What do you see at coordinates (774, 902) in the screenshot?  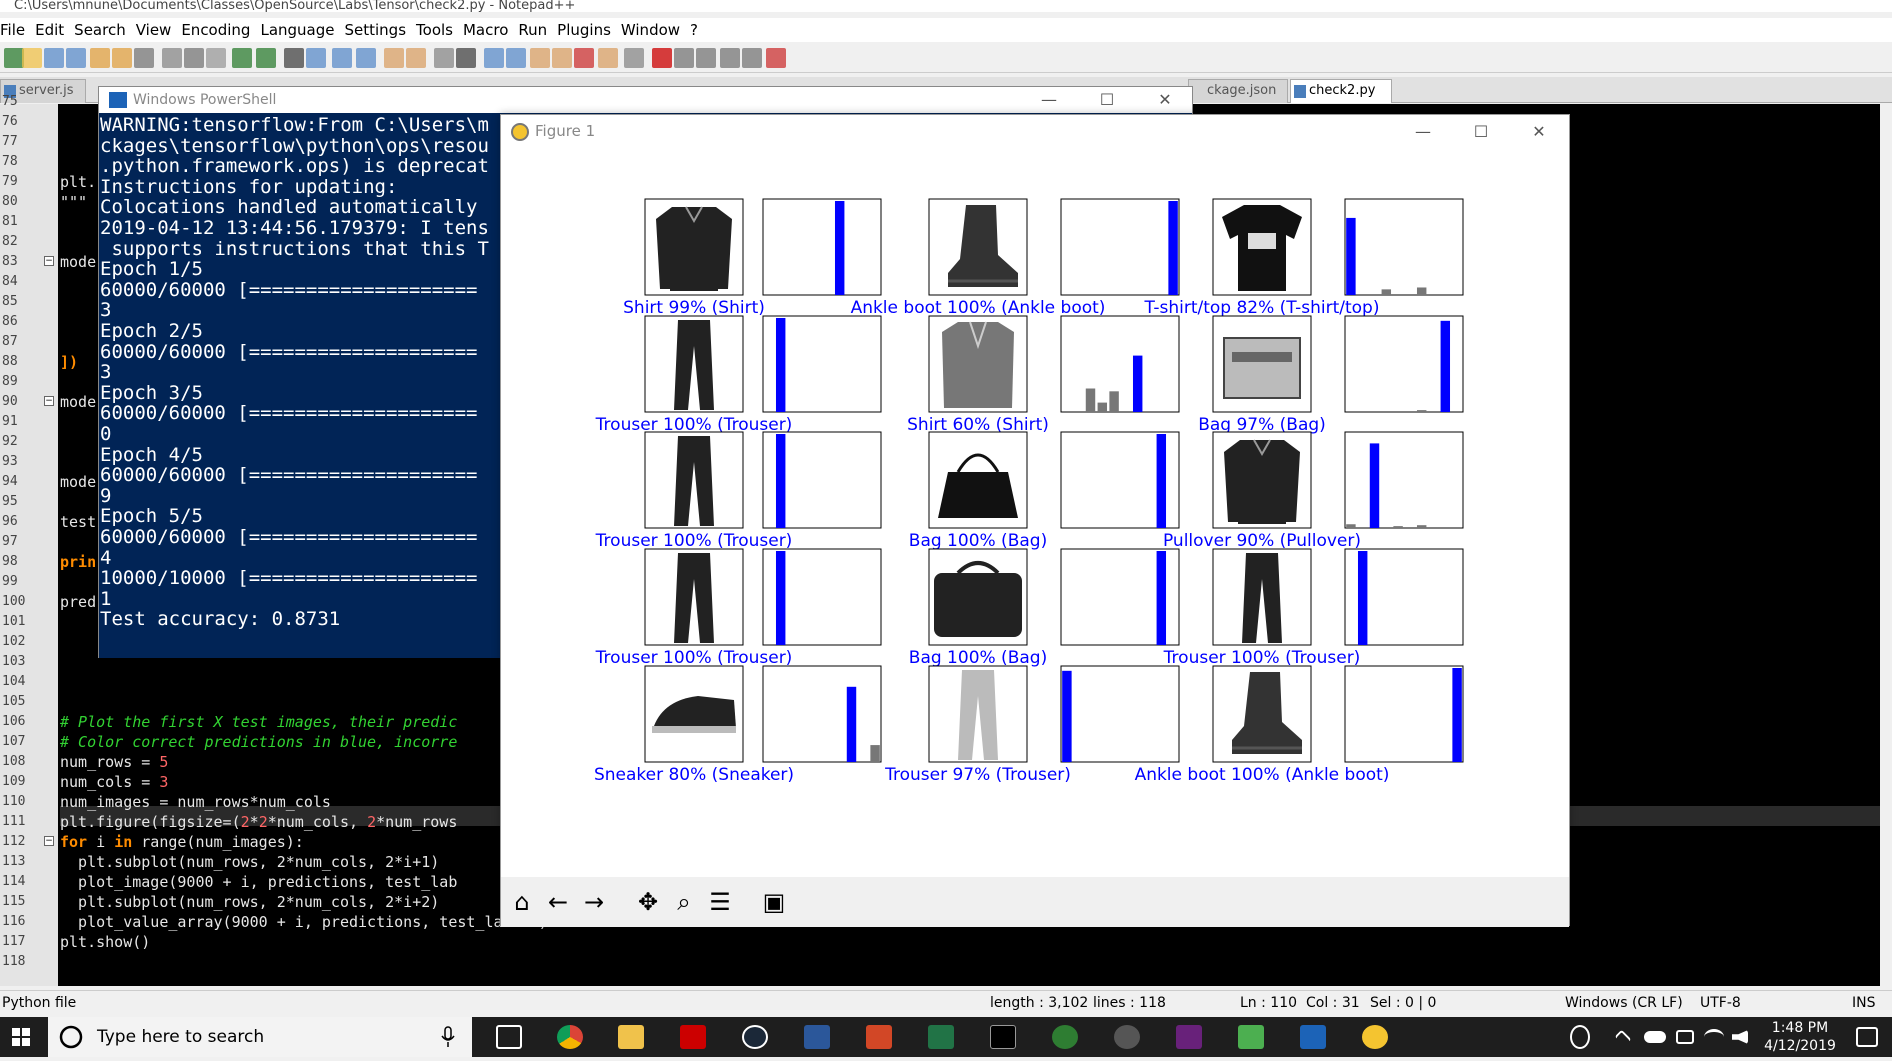 I see `save-icon: ▣` at bounding box center [774, 902].